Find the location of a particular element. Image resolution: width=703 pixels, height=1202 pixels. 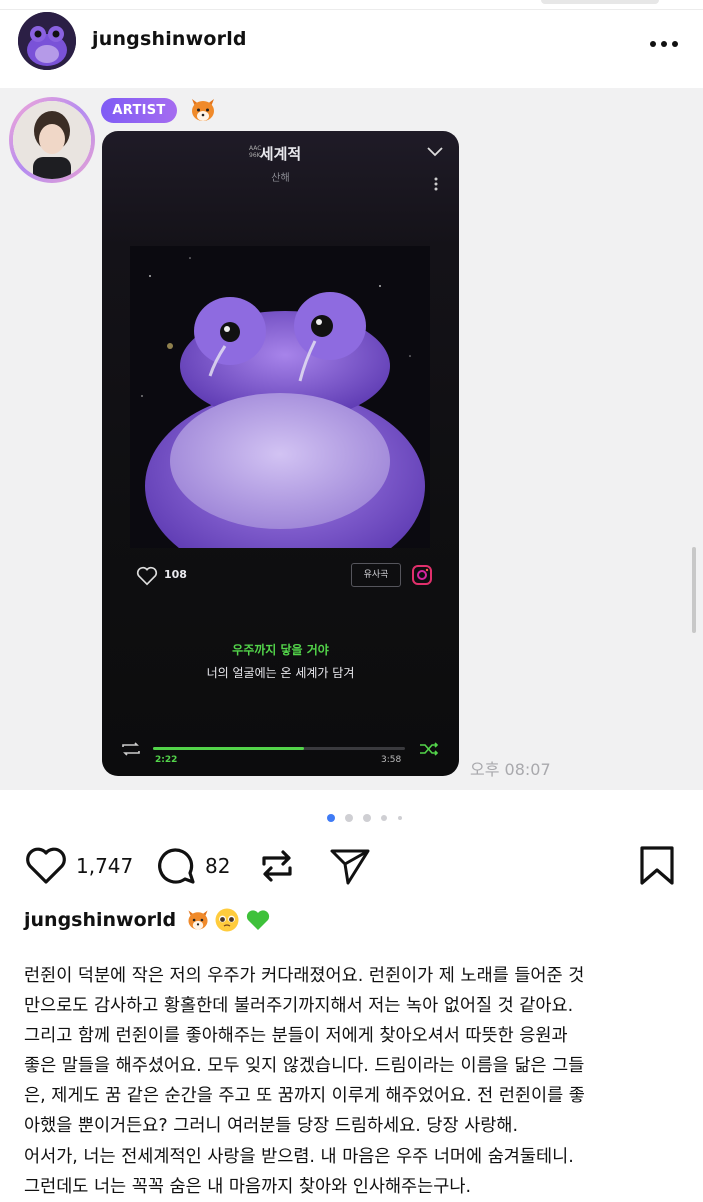

like-heart-icon is located at coordinates (46, 866).